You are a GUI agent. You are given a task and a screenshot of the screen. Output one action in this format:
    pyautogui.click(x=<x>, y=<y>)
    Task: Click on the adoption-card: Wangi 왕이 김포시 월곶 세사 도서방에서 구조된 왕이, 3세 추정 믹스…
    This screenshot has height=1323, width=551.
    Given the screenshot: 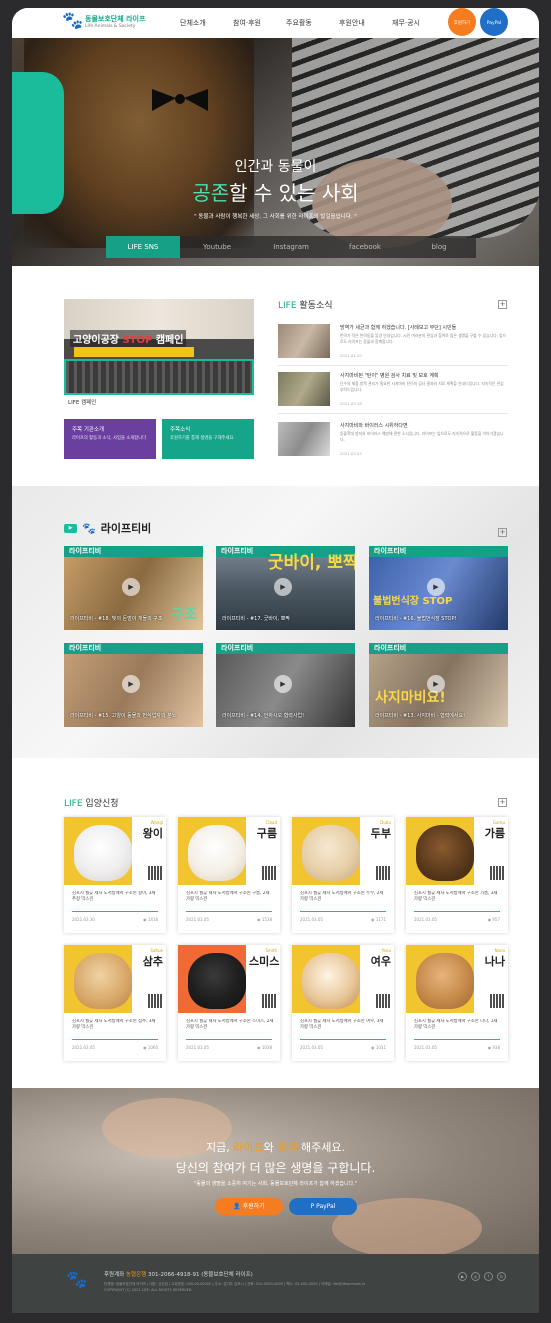 What is the action you would take?
    pyautogui.click(x=115, y=875)
    